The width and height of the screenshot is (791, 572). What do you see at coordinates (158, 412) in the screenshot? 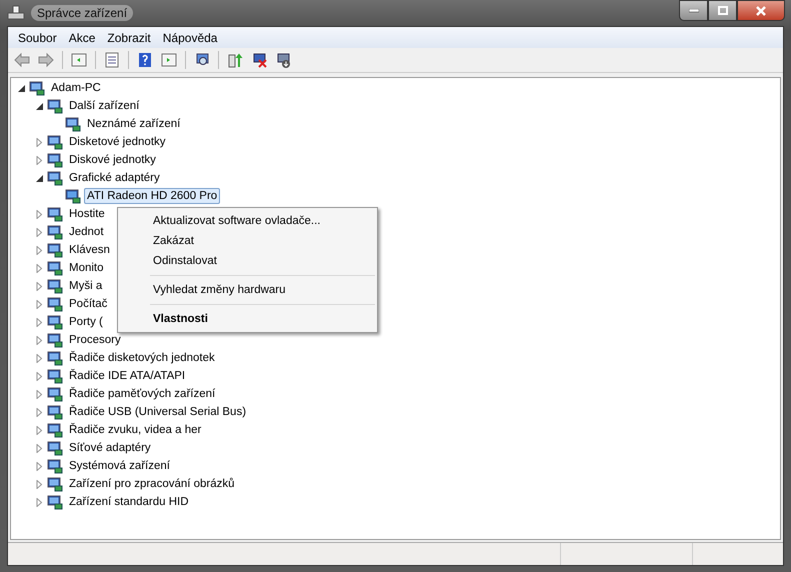
I see `tree-item: Řadiče USB (Universal Serial Bus)` at bounding box center [158, 412].